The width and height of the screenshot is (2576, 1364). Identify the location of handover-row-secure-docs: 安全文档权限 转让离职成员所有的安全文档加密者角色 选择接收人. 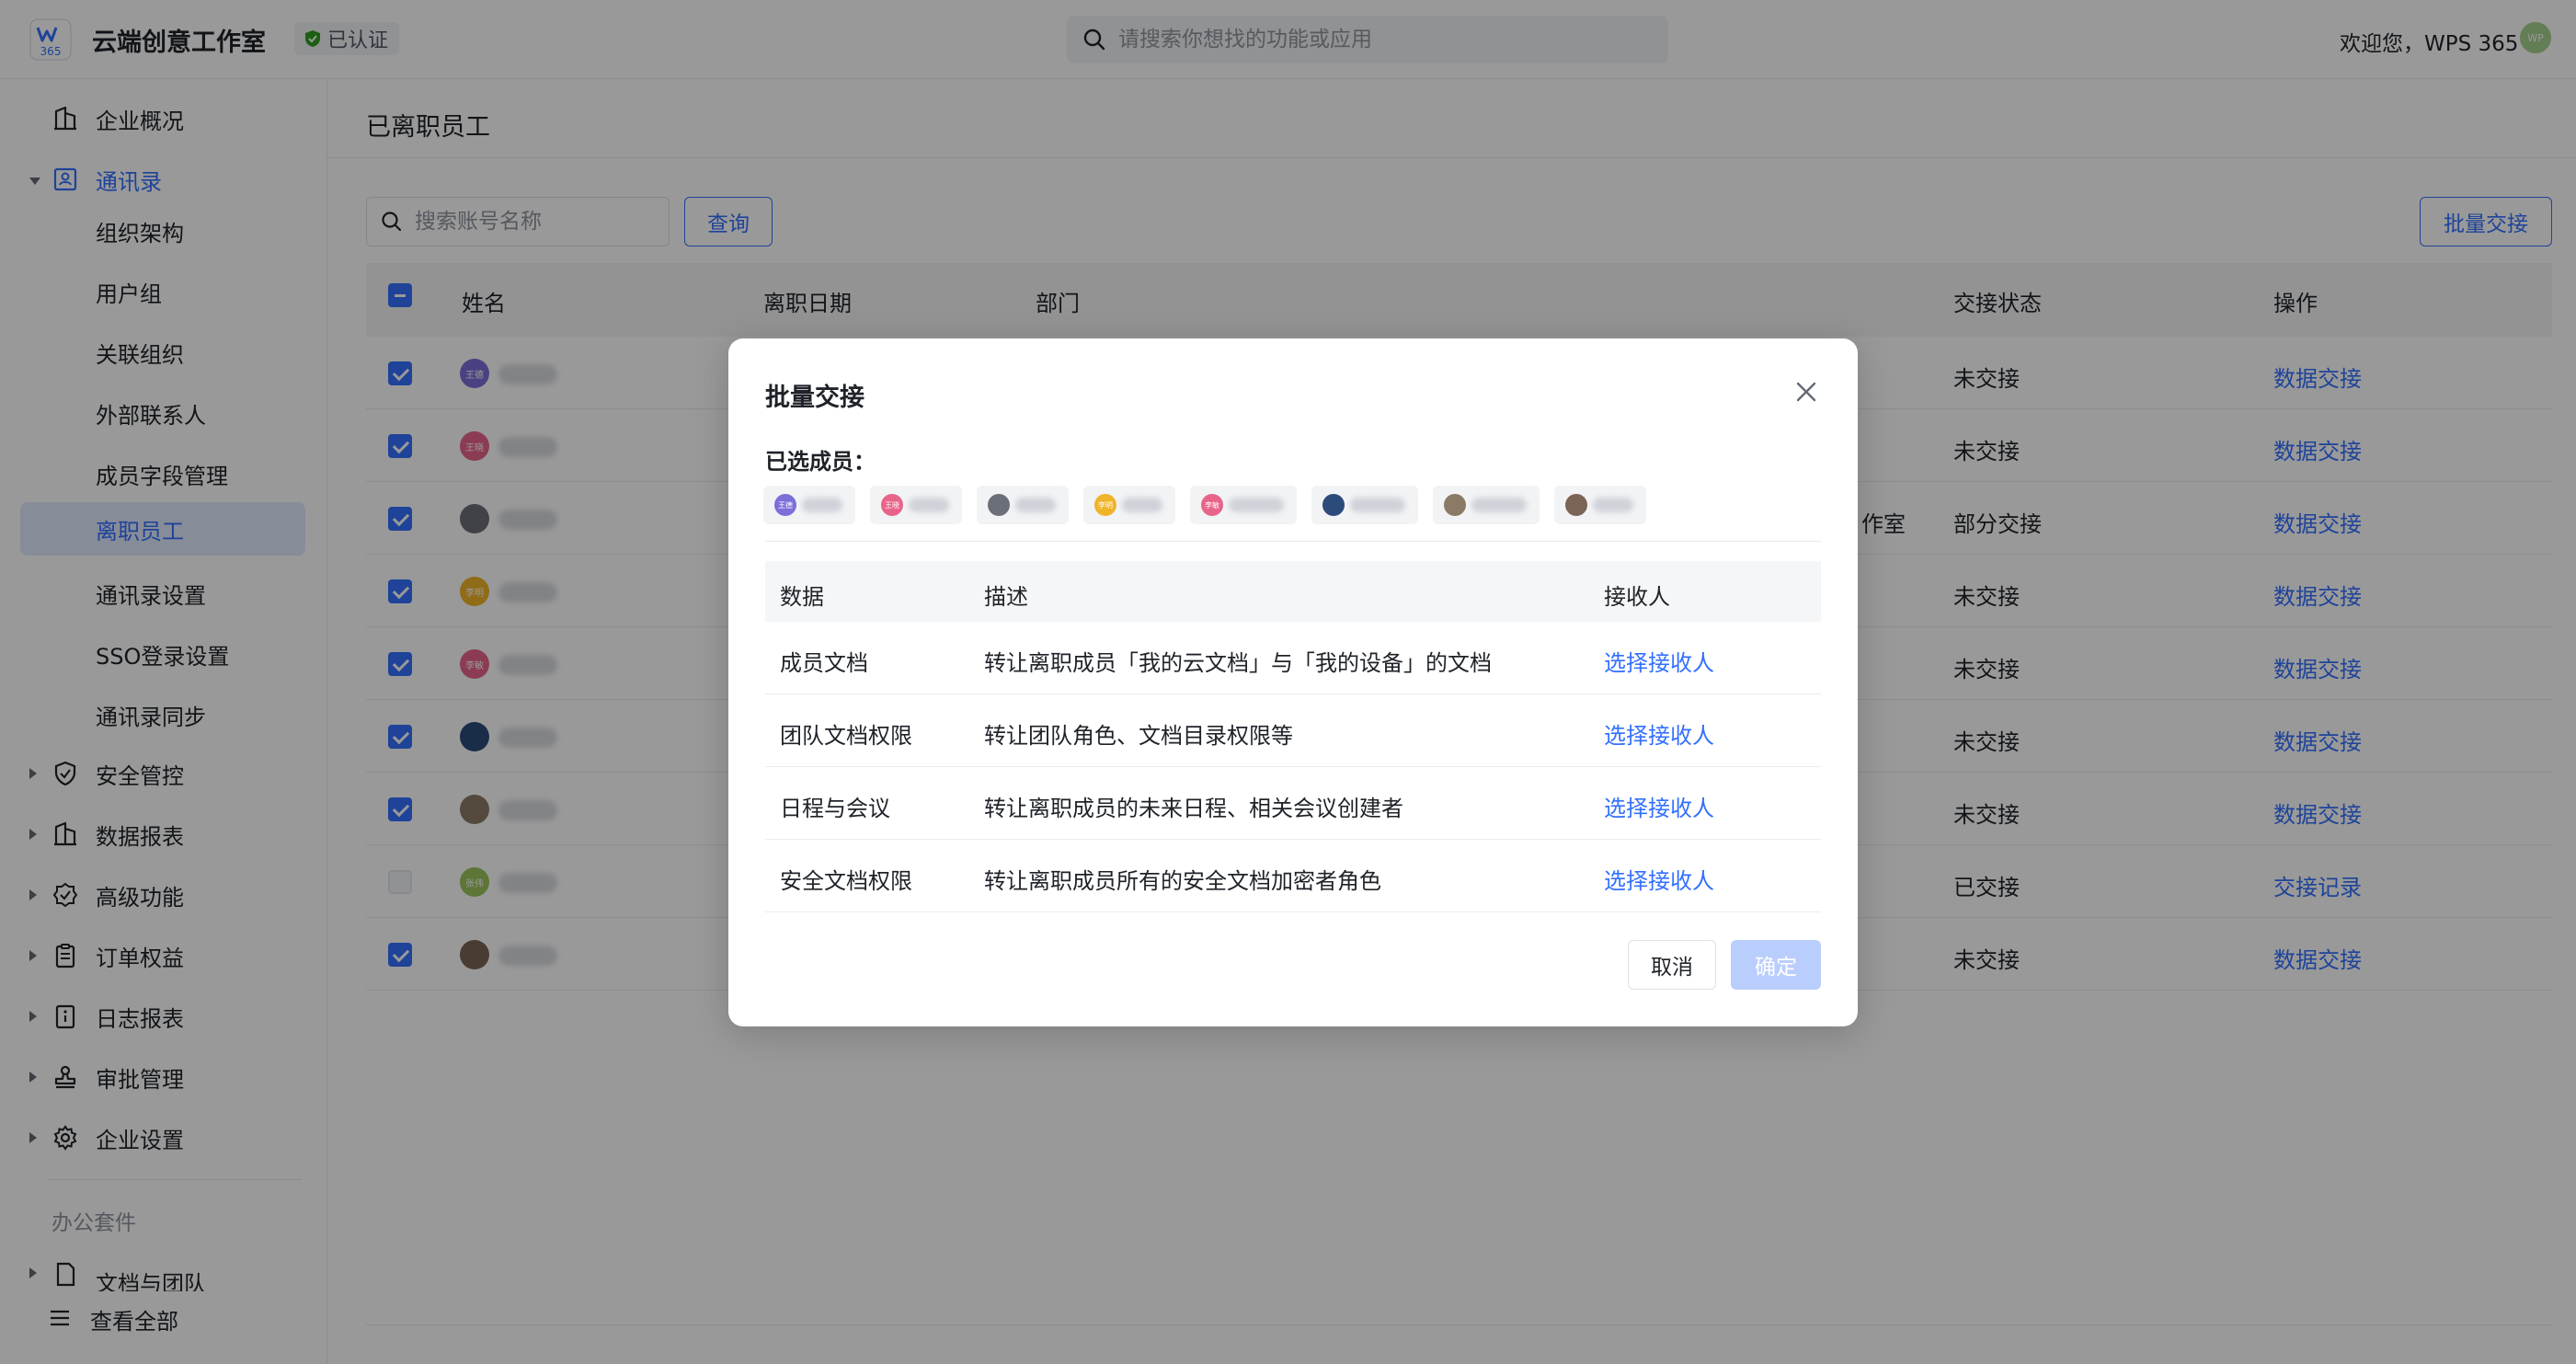
(1293, 876).